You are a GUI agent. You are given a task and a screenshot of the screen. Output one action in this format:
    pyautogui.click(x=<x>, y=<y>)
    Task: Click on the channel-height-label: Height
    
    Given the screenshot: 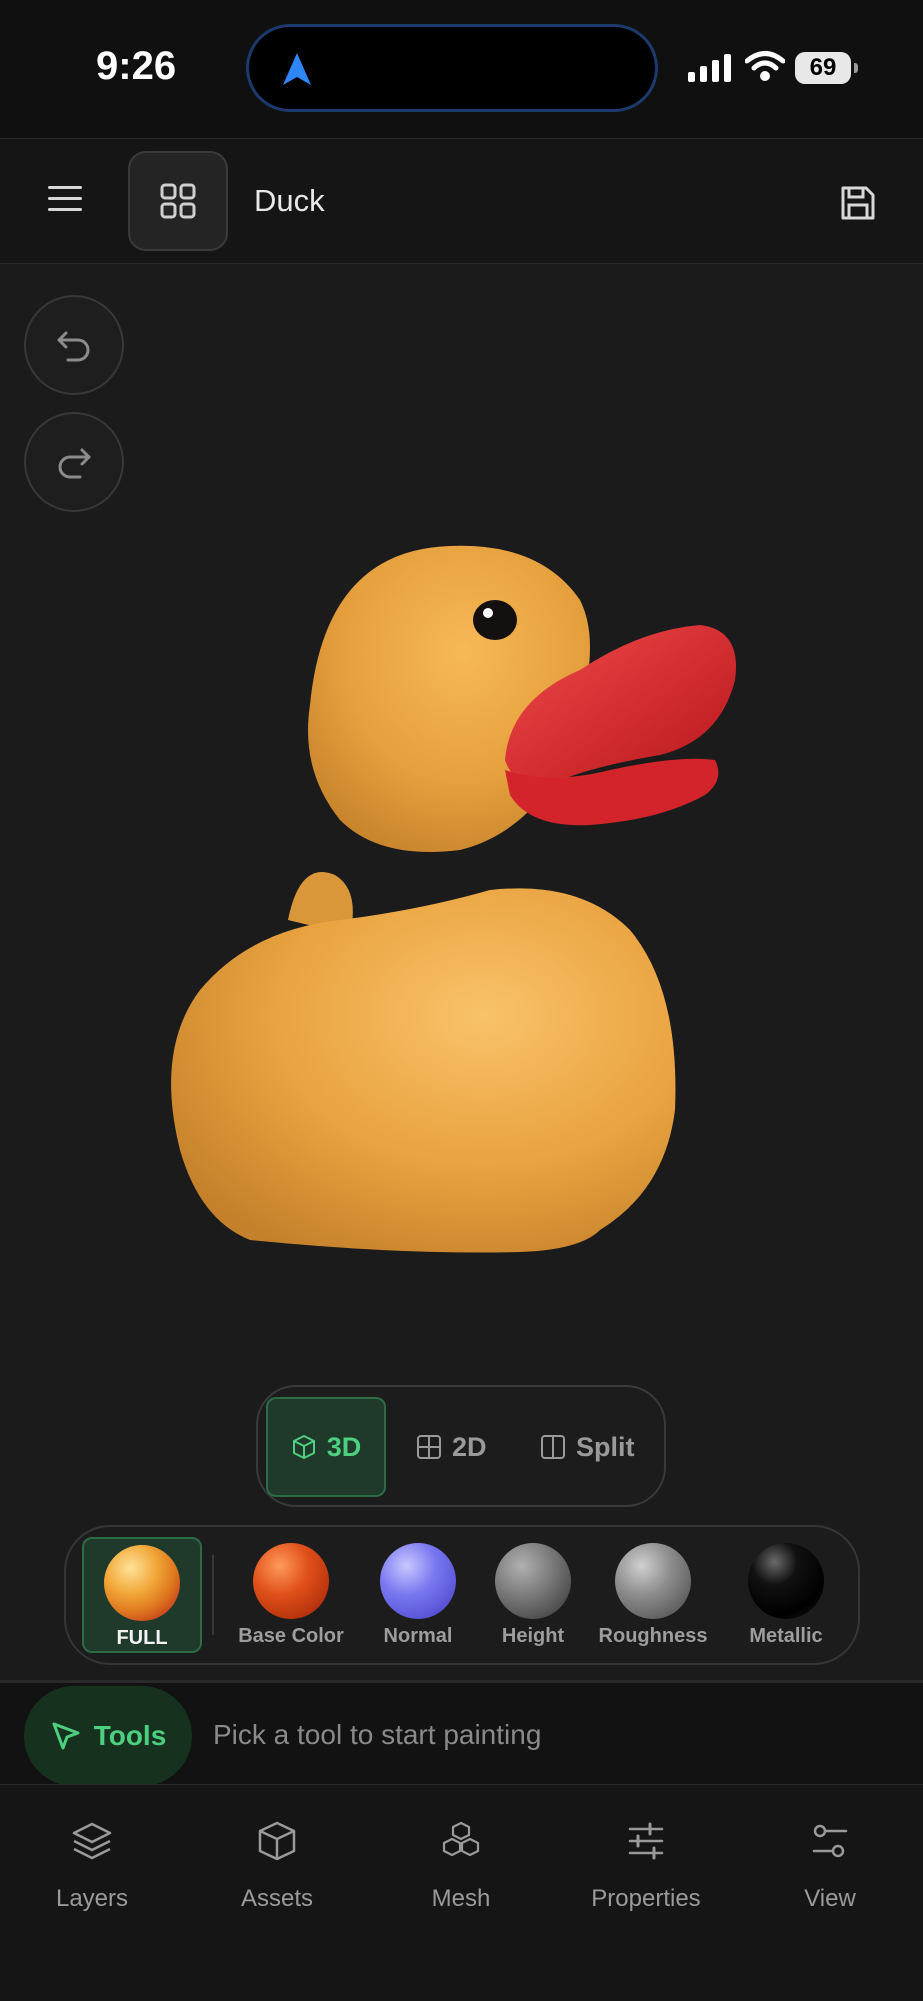 What is the action you would take?
    pyautogui.click(x=533, y=1636)
    